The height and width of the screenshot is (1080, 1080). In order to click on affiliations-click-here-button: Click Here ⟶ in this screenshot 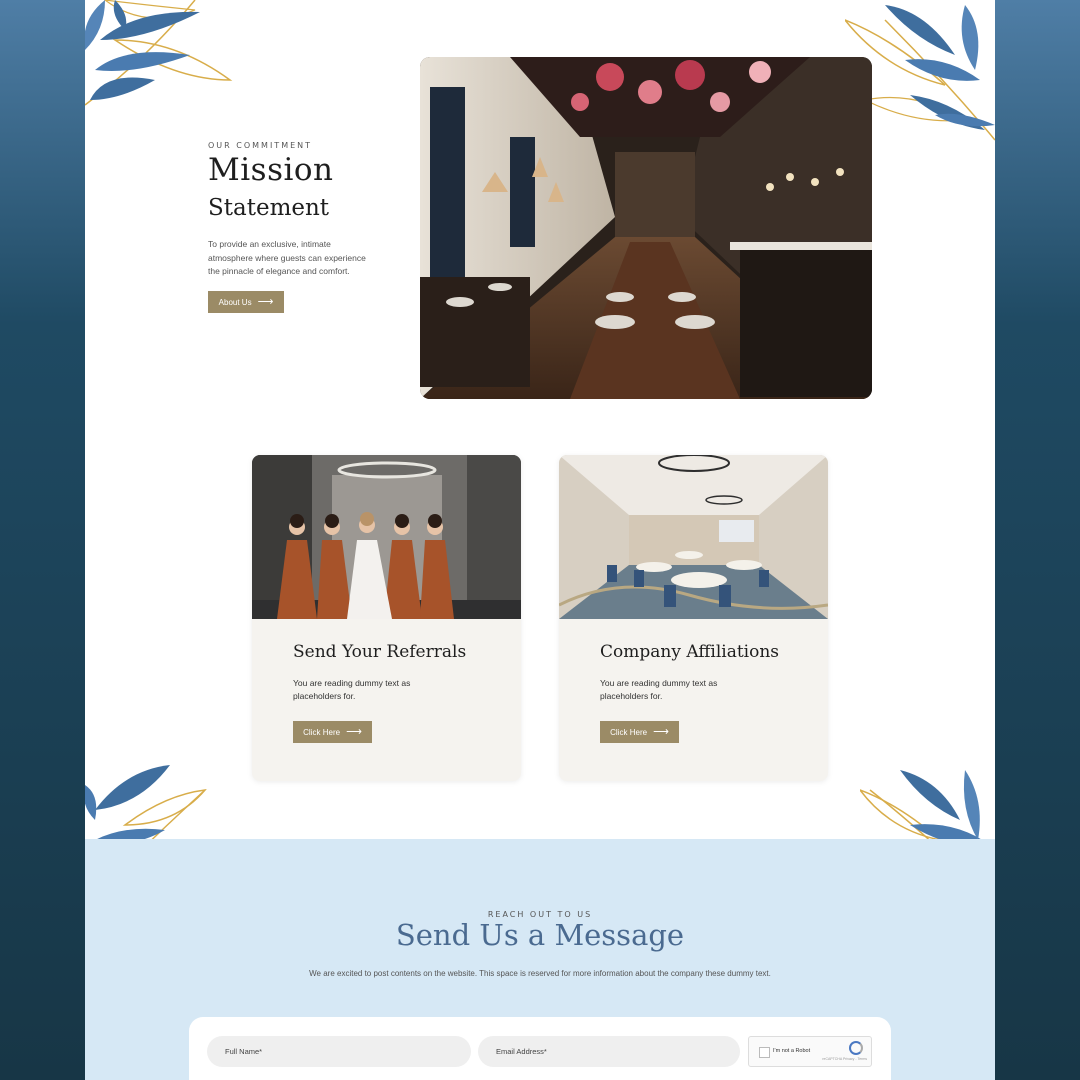, I will do `click(639, 732)`.